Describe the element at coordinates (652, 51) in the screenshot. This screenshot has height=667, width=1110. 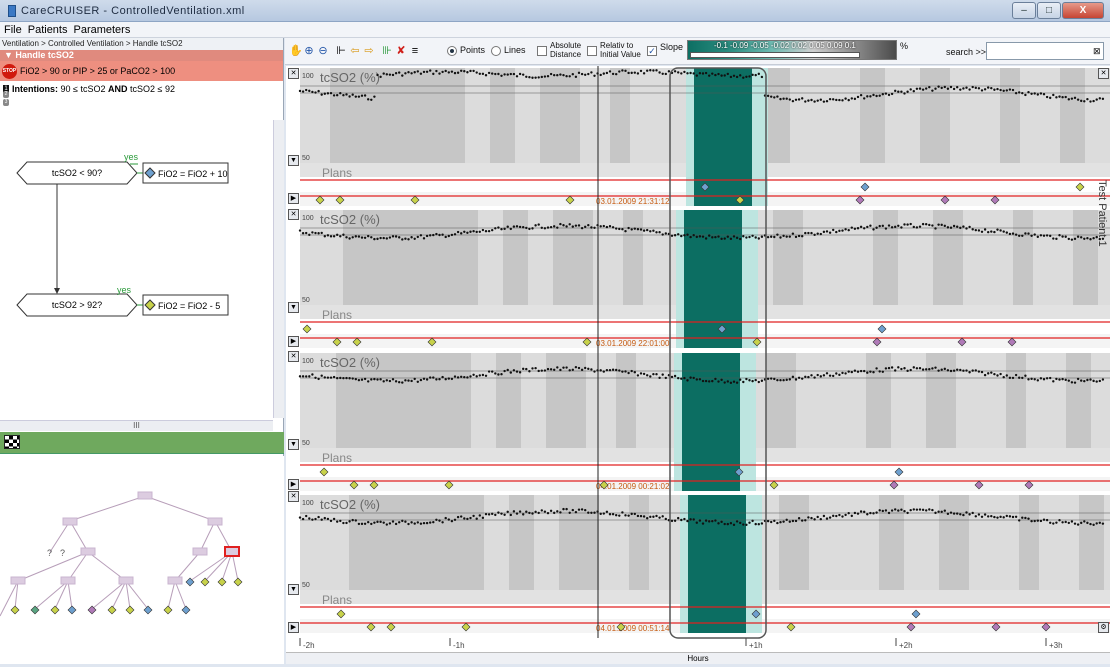
I see `slope-checkbox: ✓` at that location.